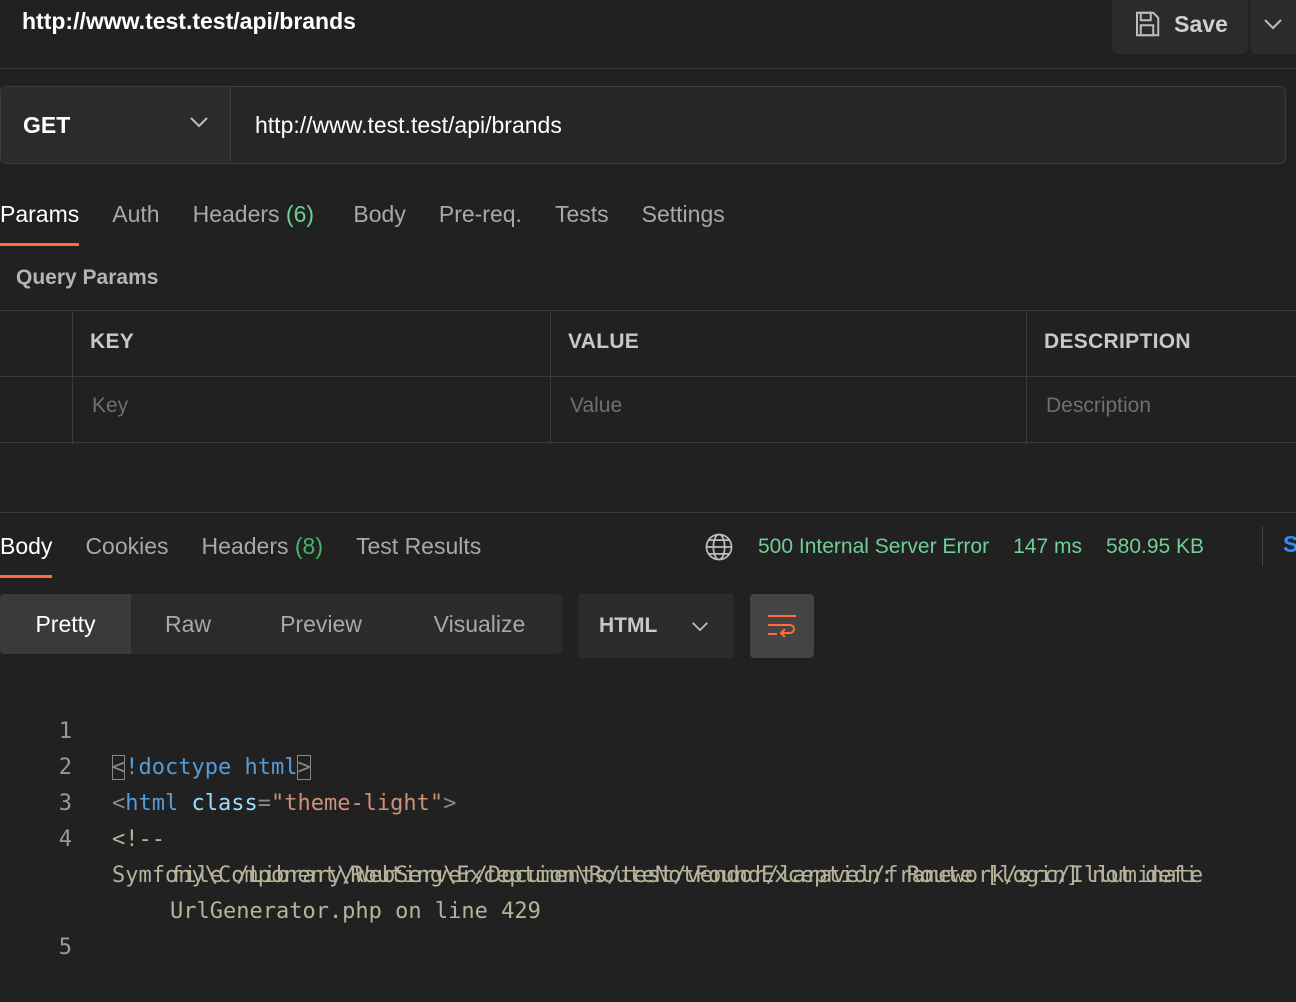 Image resolution: width=1296 pixels, height=1002 pixels. I want to click on save-button: Save, so click(1180, 27).